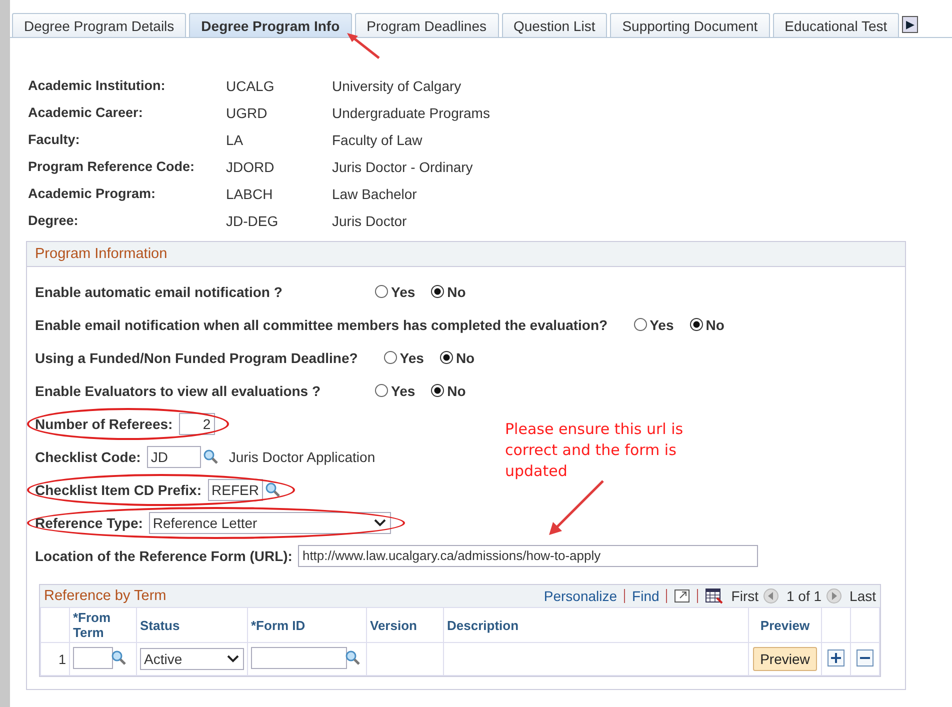 The width and height of the screenshot is (952, 707). I want to click on column-header: Description, so click(483, 625).